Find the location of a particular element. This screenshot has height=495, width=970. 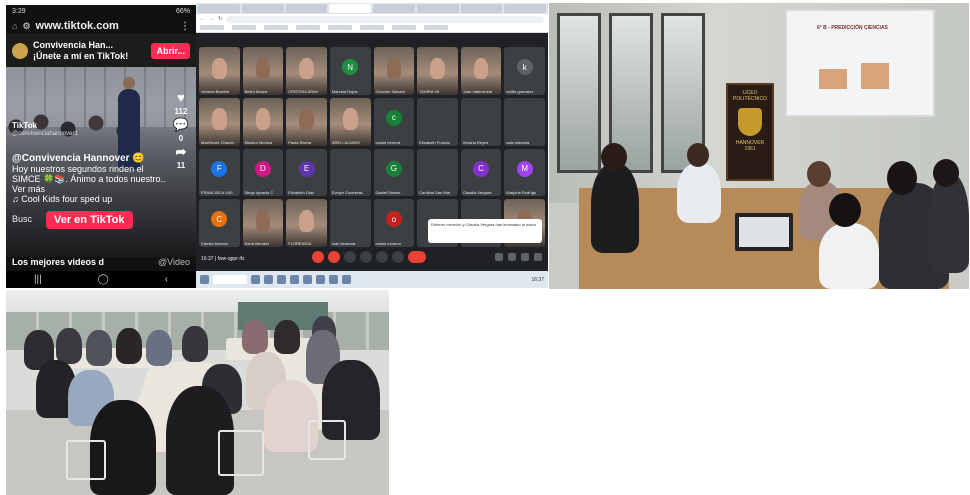

participant-tile: MacKinzie Chacón is located at coordinates (219, 121).